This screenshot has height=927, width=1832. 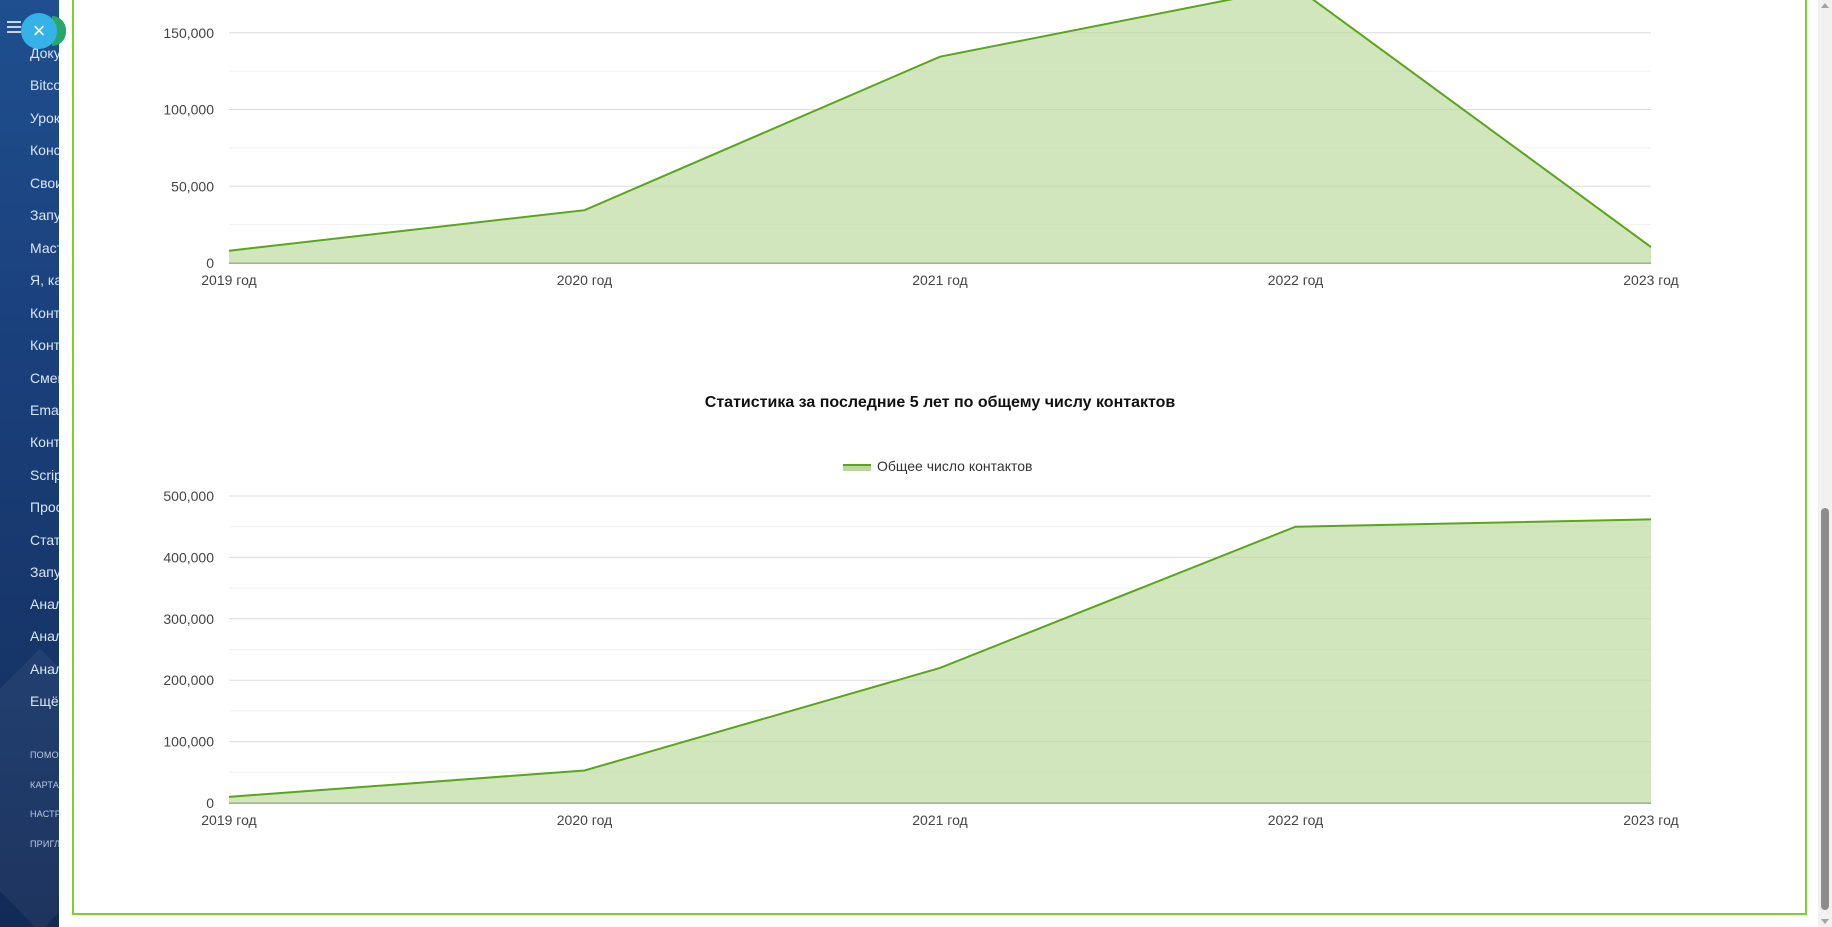 What do you see at coordinates (188, 496) in the screenshot?
I see `y-tick-label: 500,000` at bounding box center [188, 496].